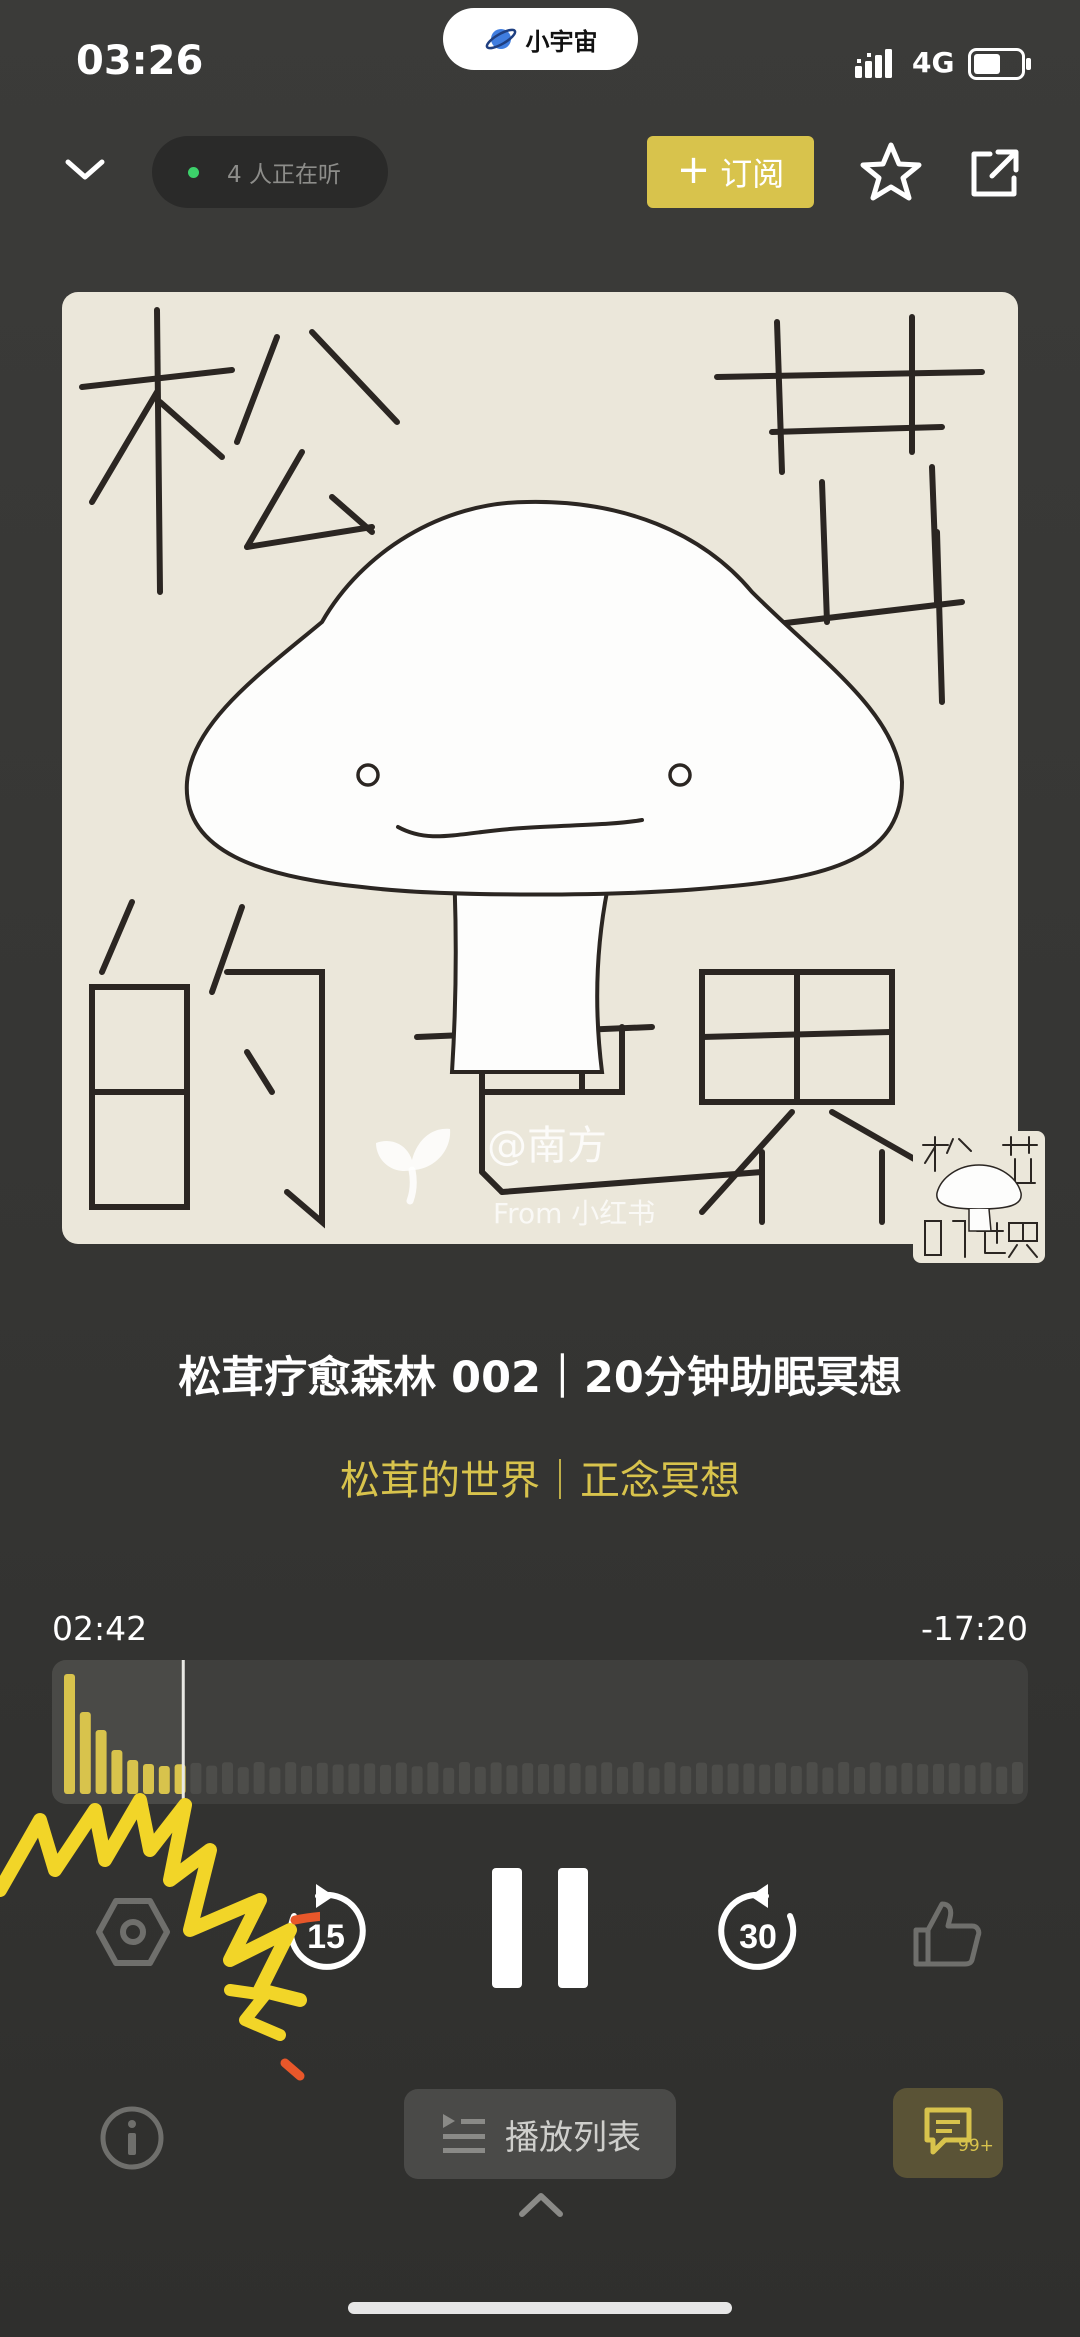 This screenshot has height=2337, width=1080. I want to click on share-icon, so click(994, 174).